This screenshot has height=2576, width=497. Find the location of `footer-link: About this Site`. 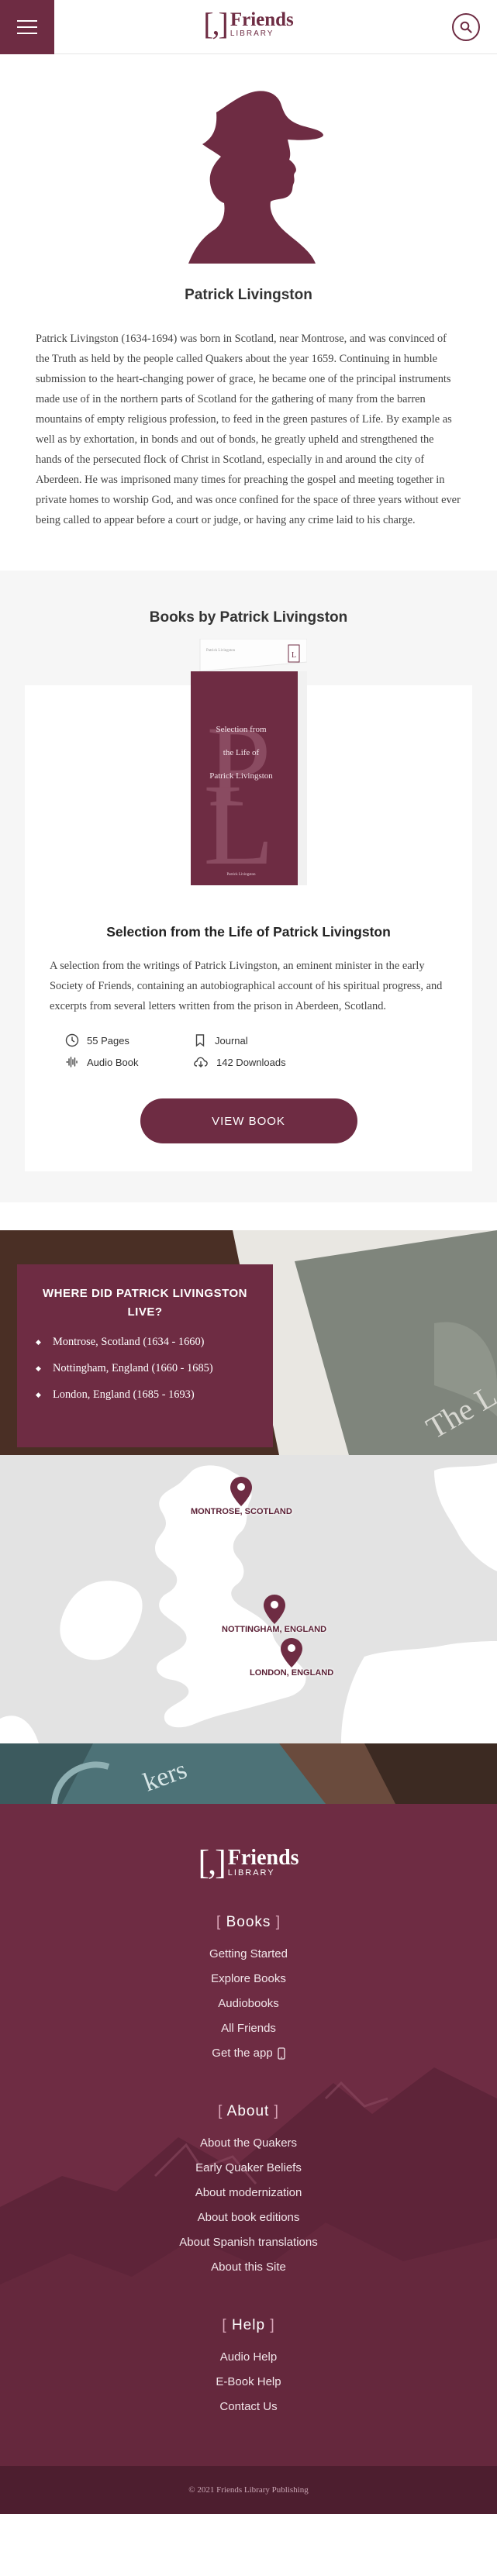

footer-link: About this Site is located at coordinates (248, 2267).